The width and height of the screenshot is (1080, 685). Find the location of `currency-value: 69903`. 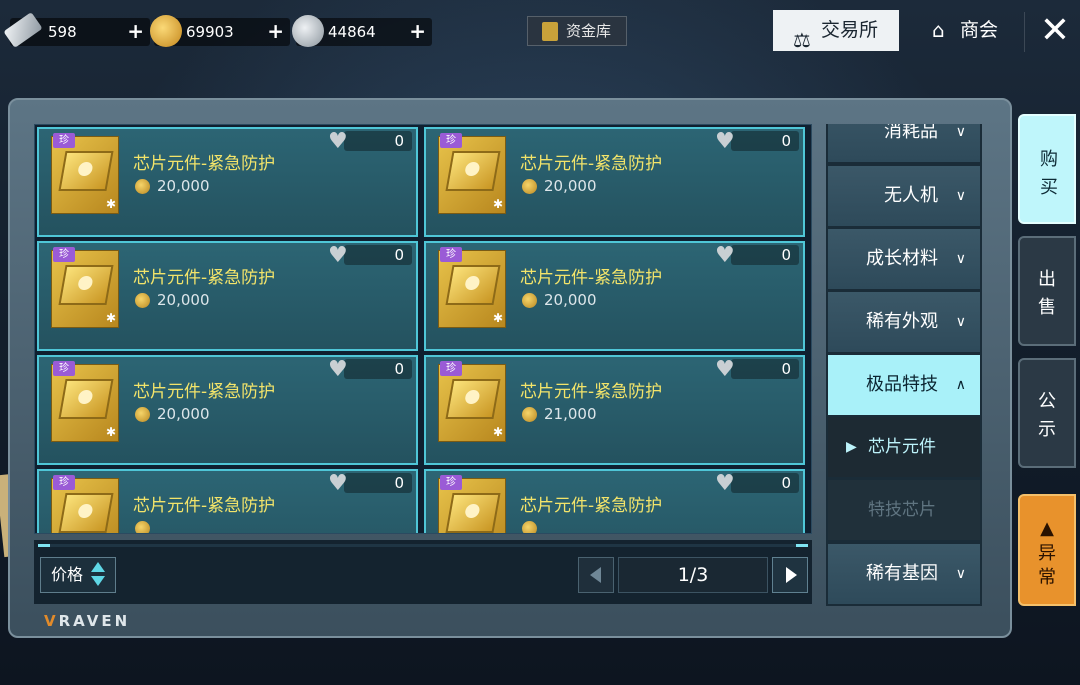

currency-value: 69903 is located at coordinates (210, 32).